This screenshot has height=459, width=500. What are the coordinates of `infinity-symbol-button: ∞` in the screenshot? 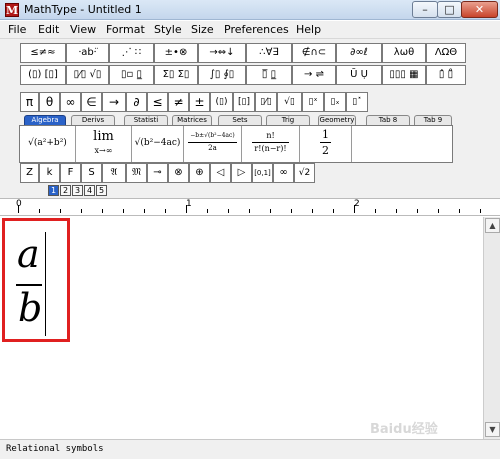 It's located at (70, 102).